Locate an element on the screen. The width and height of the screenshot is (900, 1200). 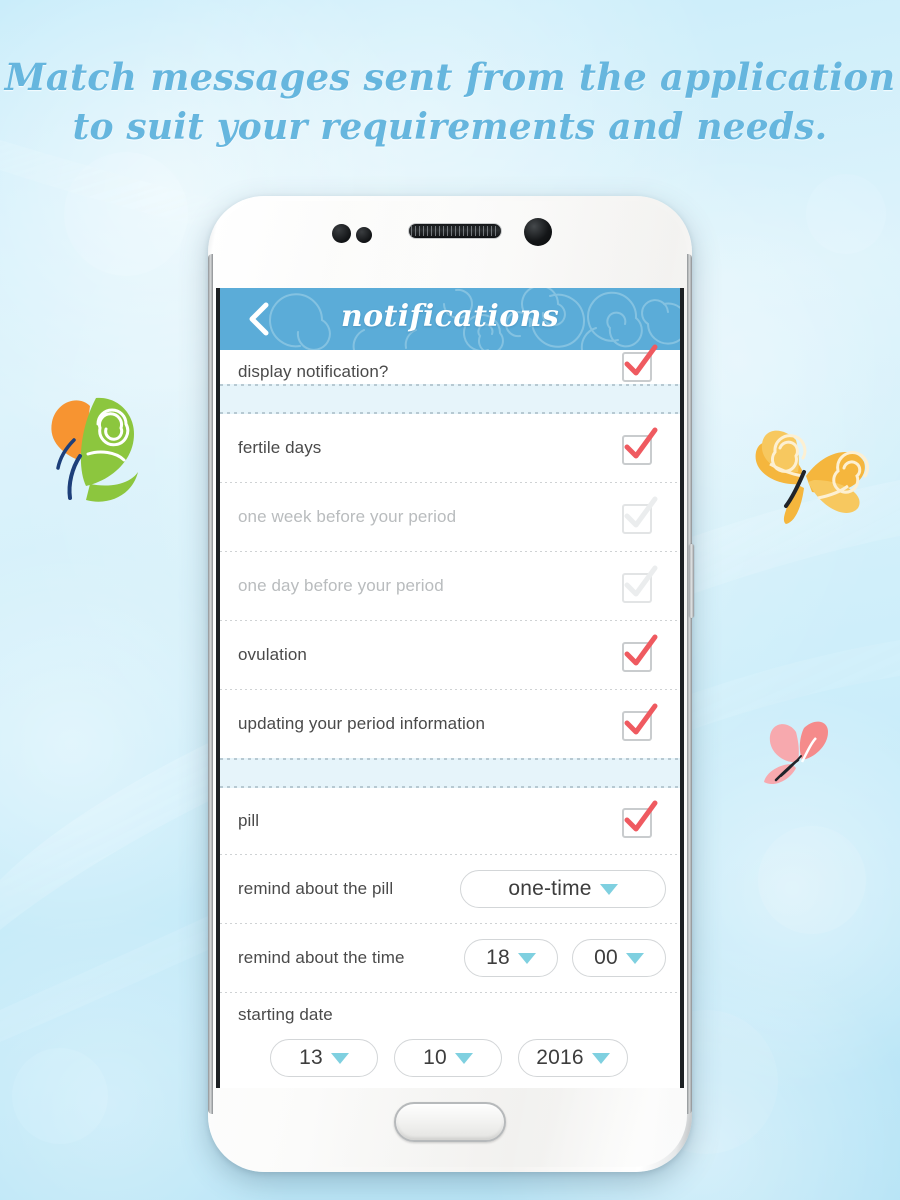
starting-date-month-dropdown: 10 is located at coordinates (448, 1058).